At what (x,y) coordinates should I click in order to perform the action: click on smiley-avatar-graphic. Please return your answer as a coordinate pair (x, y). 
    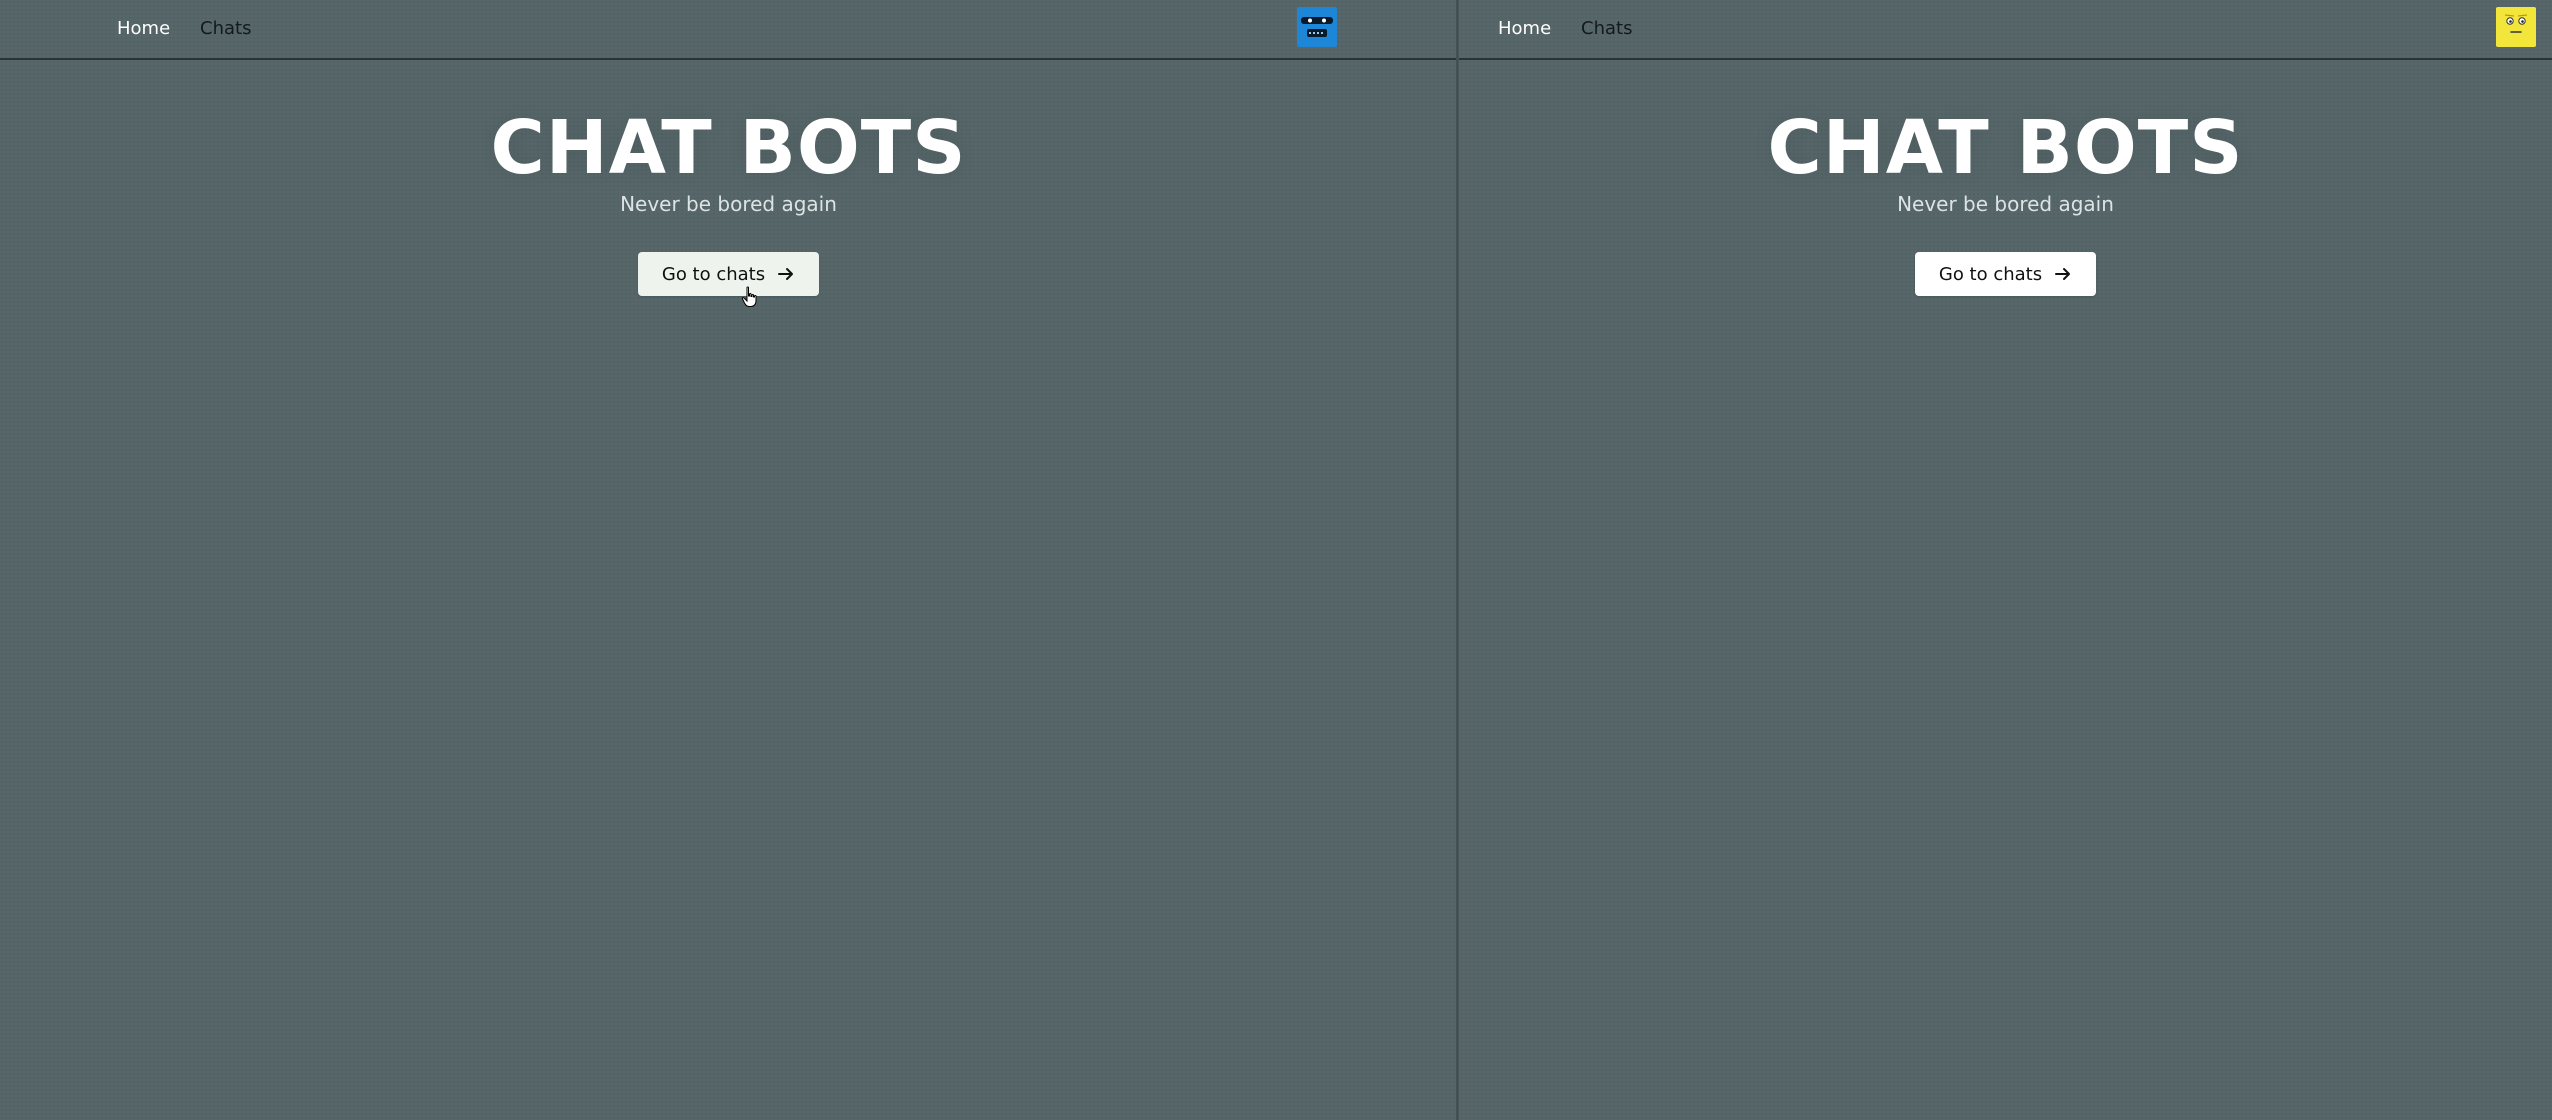
    Looking at the image, I should click on (2516, 27).